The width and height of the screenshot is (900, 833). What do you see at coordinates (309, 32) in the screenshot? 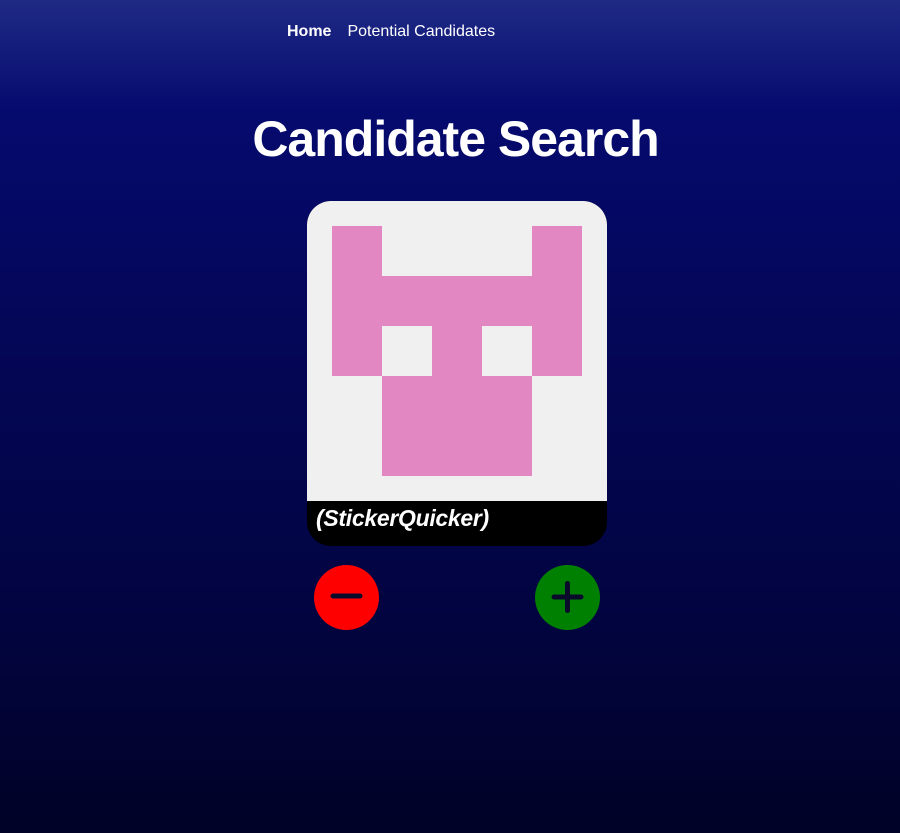
I see `nav-link-home: Home` at bounding box center [309, 32].